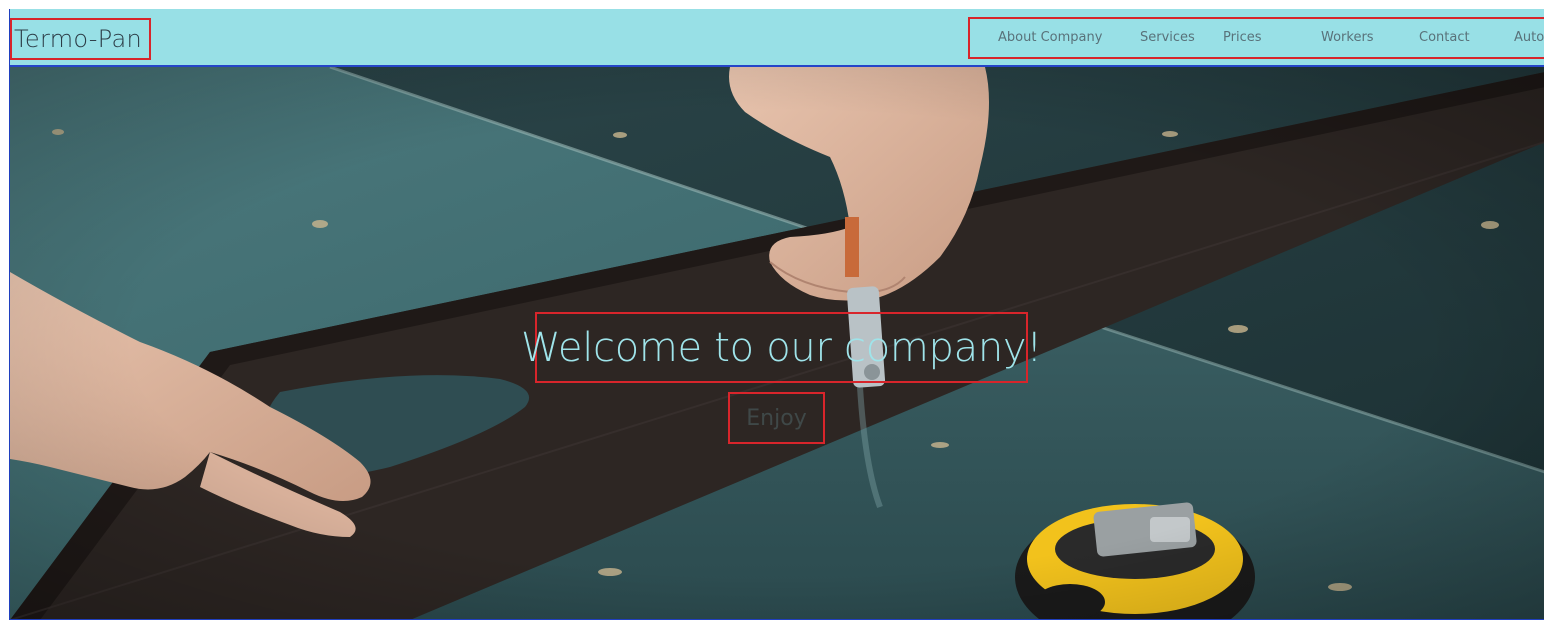 The width and height of the screenshot is (1546, 622). Describe the element at coordinates (1444, 37) in the screenshot. I see `nav-contact: Contact` at that location.